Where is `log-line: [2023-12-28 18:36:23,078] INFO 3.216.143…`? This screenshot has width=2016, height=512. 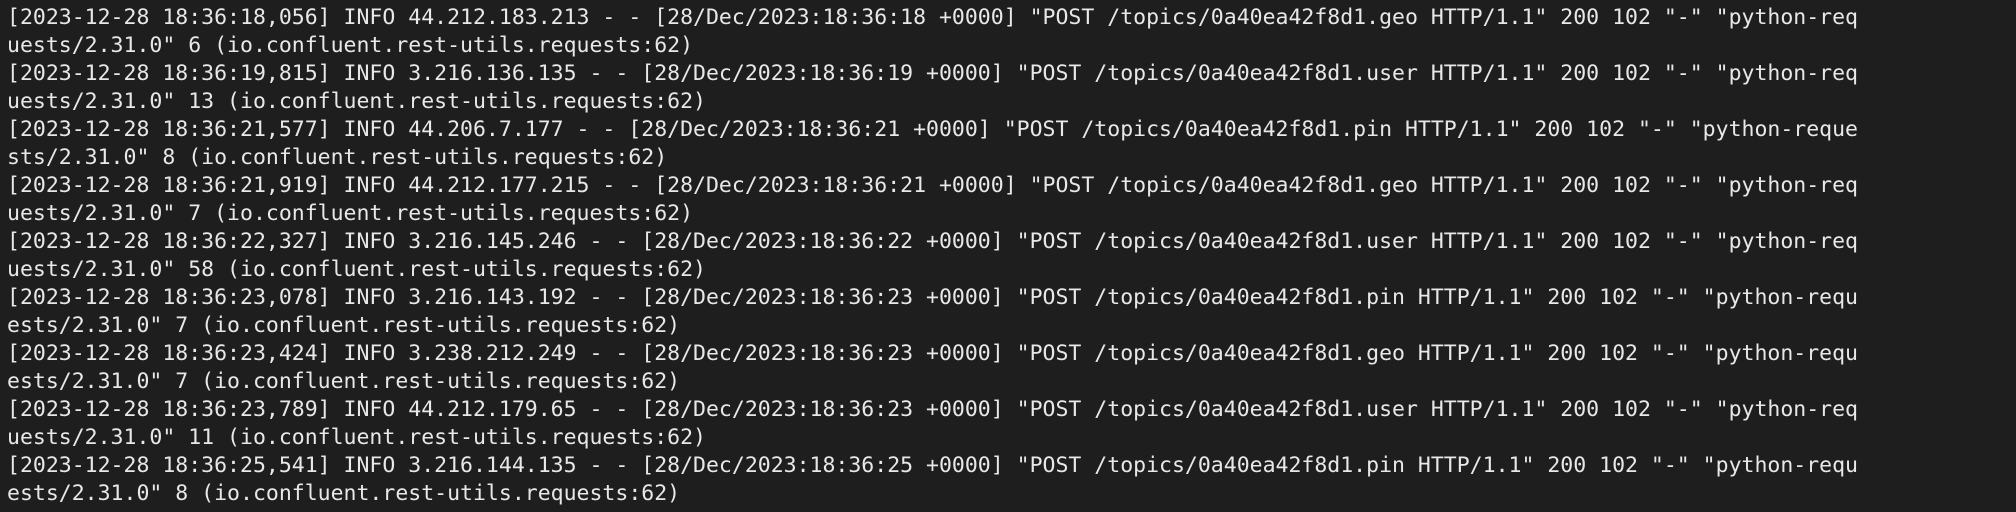 log-line: [2023-12-28 18:36:23,078] INFO 3.216.143… is located at coordinates (933, 297).